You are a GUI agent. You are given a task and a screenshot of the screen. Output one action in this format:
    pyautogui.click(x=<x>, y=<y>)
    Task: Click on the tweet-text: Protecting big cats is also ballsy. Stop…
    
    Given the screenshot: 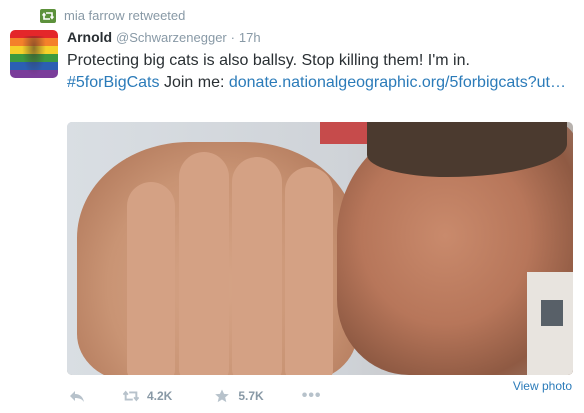 What is the action you would take?
    pyautogui.click(x=319, y=72)
    